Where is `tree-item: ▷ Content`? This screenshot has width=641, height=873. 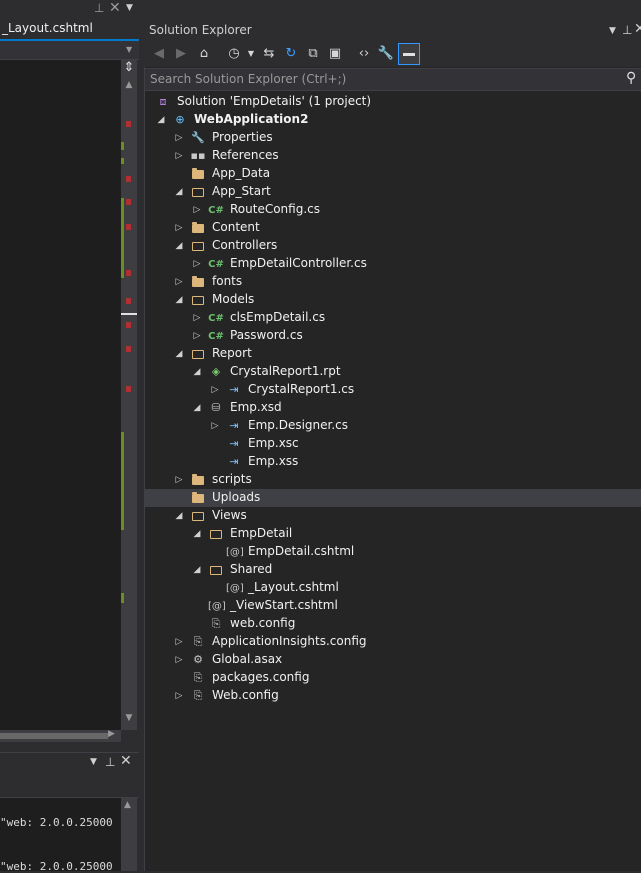 tree-item: ▷ Content is located at coordinates (393, 228).